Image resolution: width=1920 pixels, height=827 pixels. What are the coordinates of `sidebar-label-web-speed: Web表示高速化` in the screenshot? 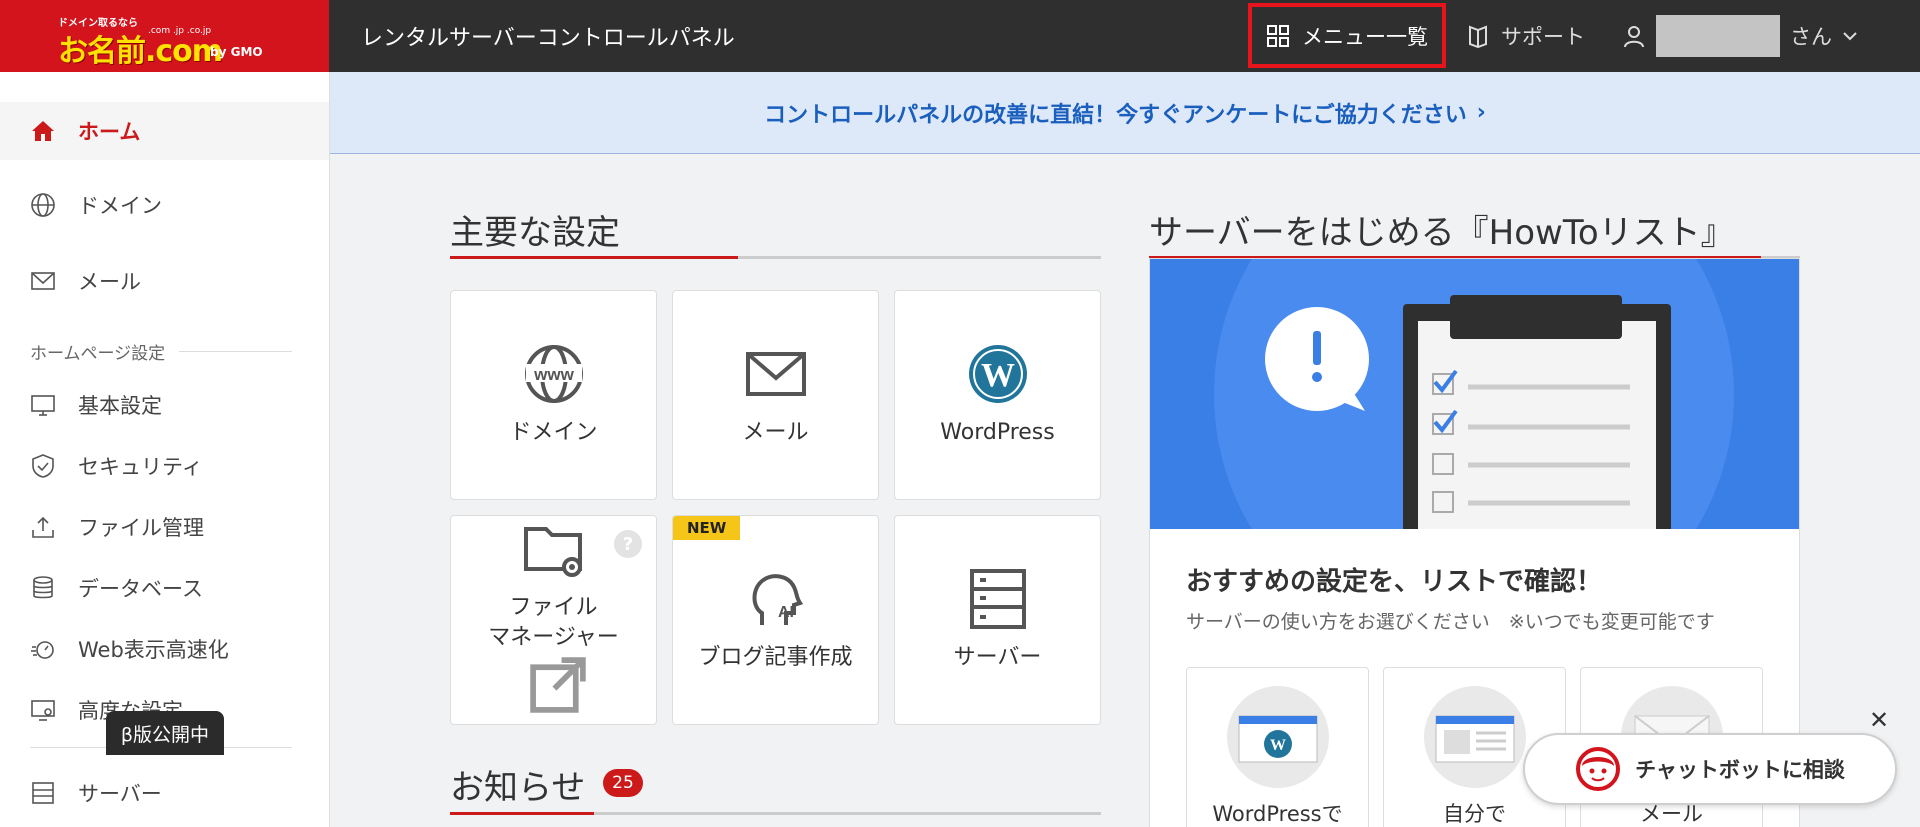 It's located at (153, 650).